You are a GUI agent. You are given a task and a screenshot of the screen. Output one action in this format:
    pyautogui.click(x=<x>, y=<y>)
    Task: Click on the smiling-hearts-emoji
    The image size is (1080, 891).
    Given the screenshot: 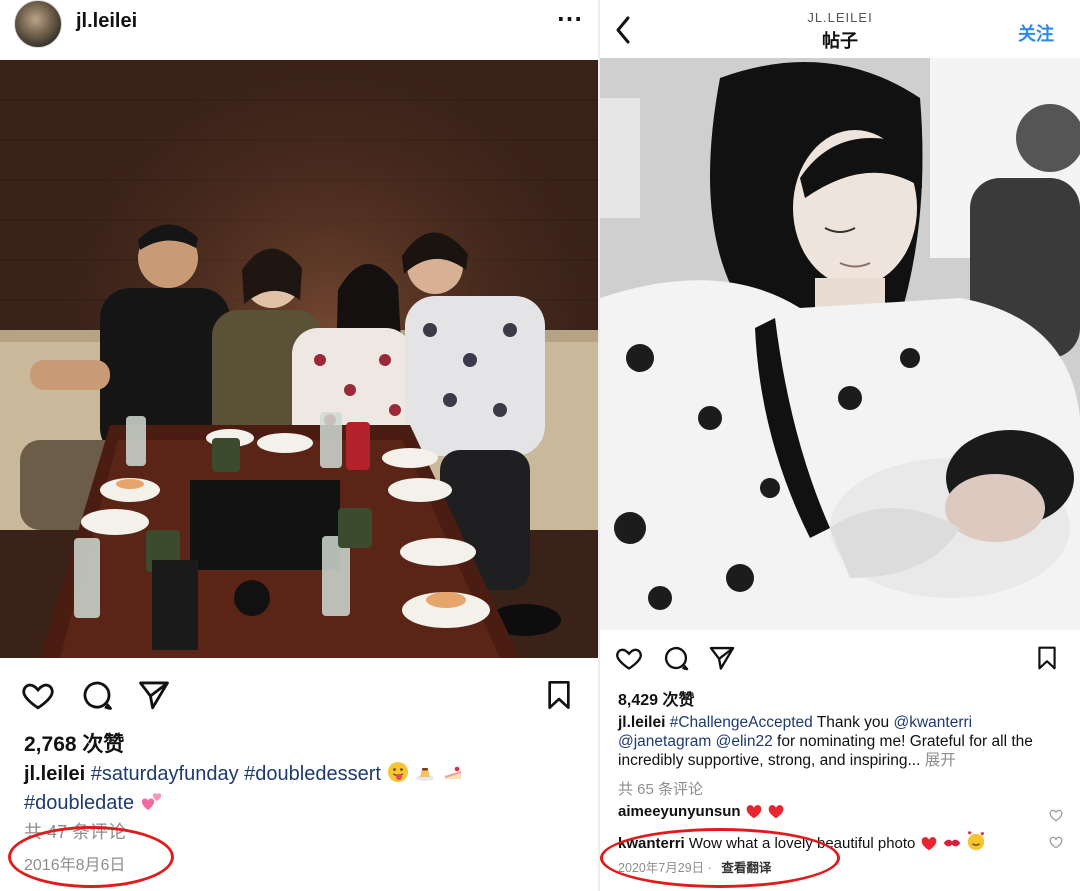 What is the action you would take?
    pyautogui.click(x=976, y=843)
    